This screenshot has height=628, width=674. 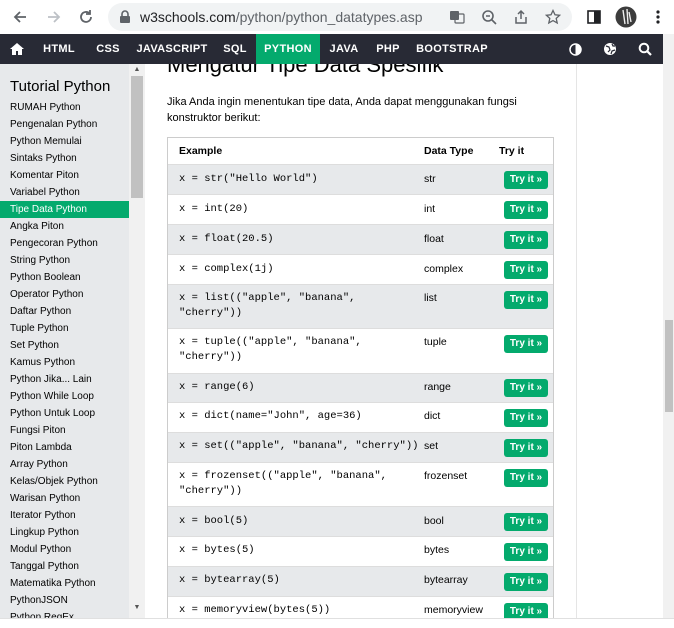 What do you see at coordinates (521, 17) in the screenshot?
I see `share-icon` at bounding box center [521, 17].